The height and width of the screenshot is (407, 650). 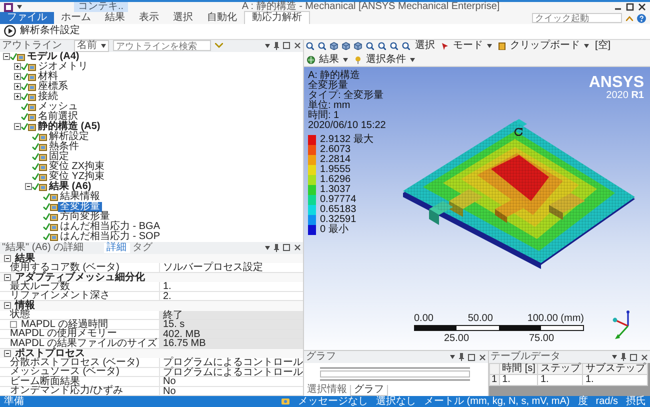 What do you see at coordinates (162, 46) in the screenshot?
I see `outline-search-field: アウトラインを検索` at bounding box center [162, 46].